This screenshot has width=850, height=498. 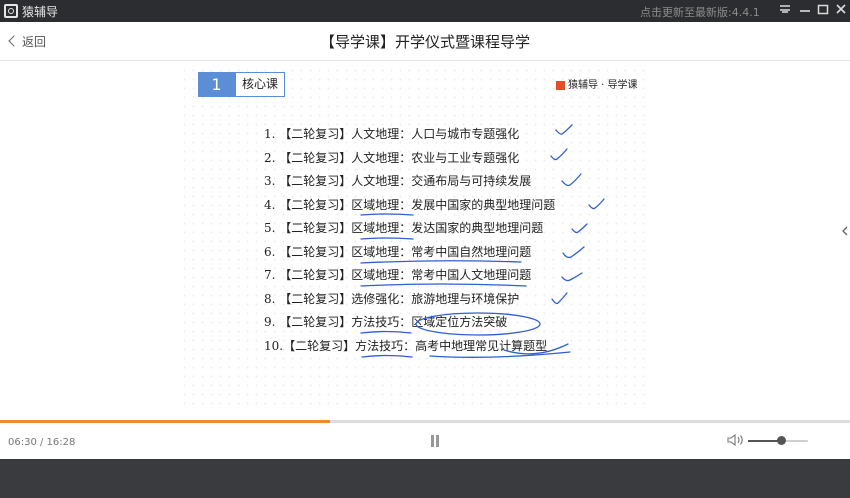 I want to click on volume-slider, so click(x=778, y=440).